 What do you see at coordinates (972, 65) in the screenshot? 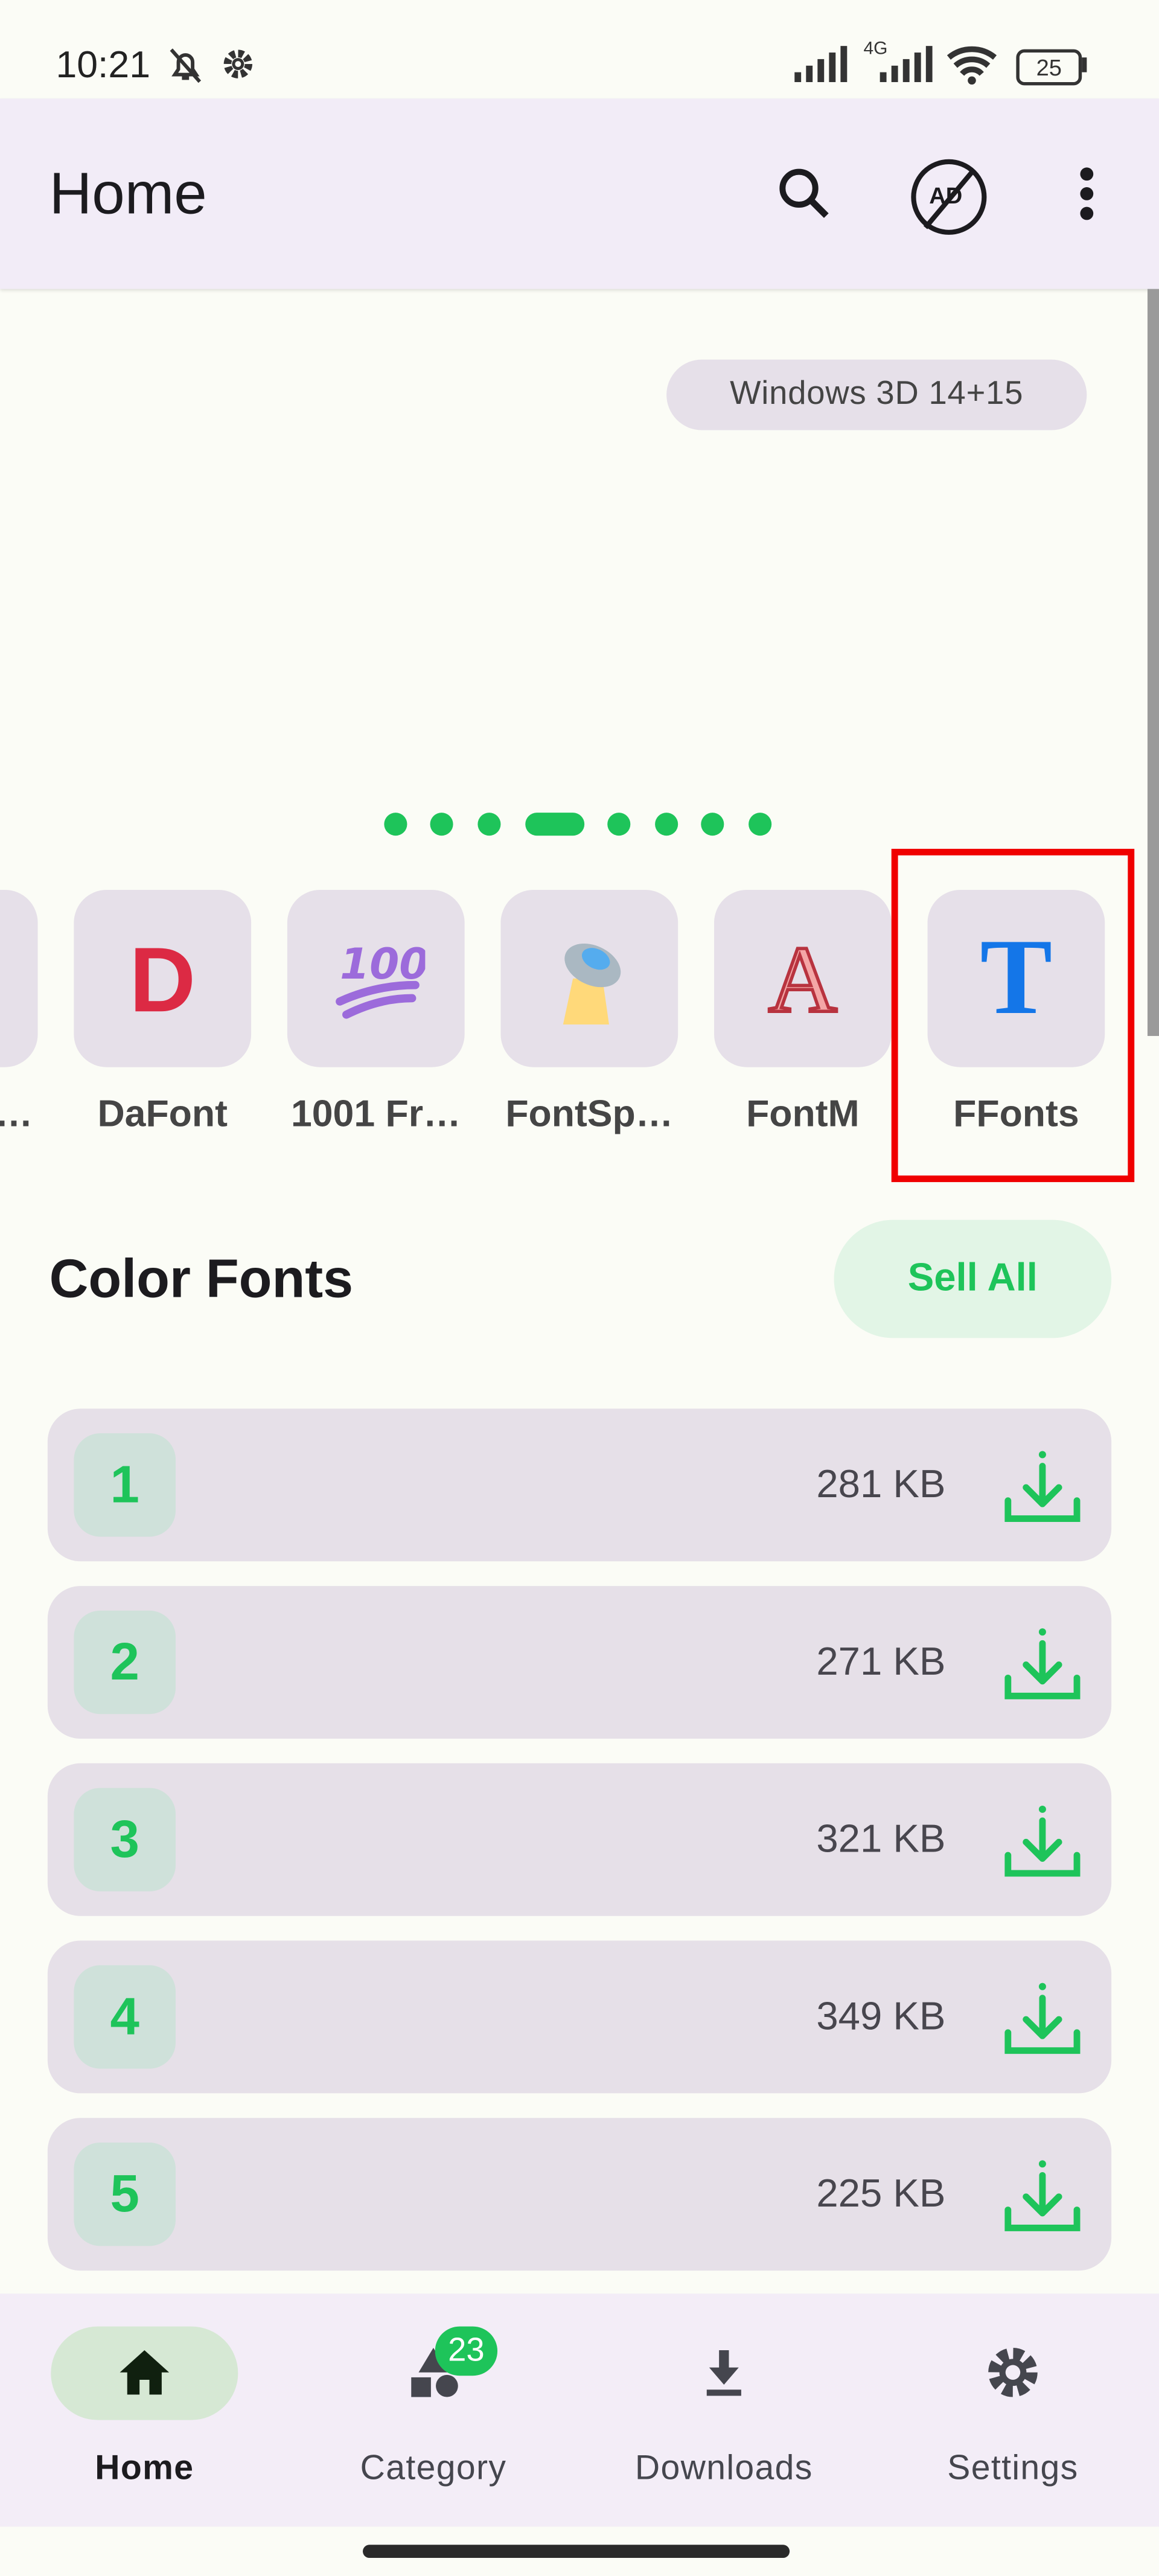
I see `wifi-icon` at bounding box center [972, 65].